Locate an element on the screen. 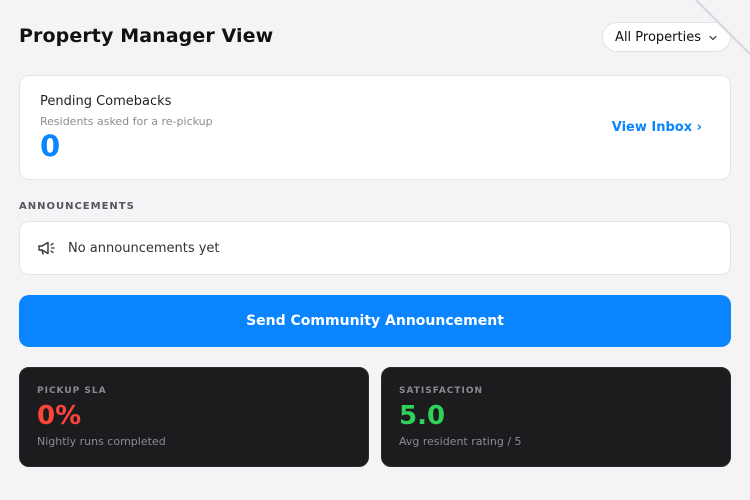 This screenshot has height=500, width=750. property-filter-value: All Properties is located at coordinates (658, 37).